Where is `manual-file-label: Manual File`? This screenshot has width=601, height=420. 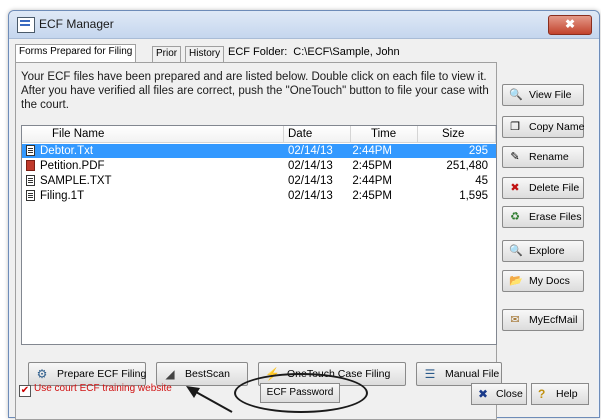 manual-file-label: Manual File is located at coordinates (472, 374).